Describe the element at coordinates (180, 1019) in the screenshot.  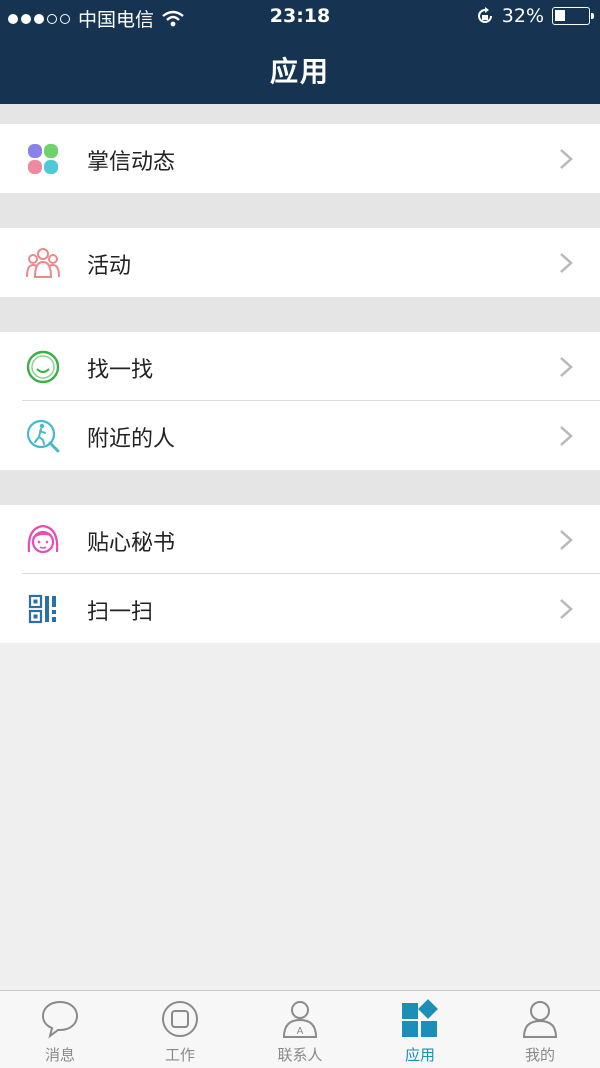
I see `work-circle-icon` at that location.